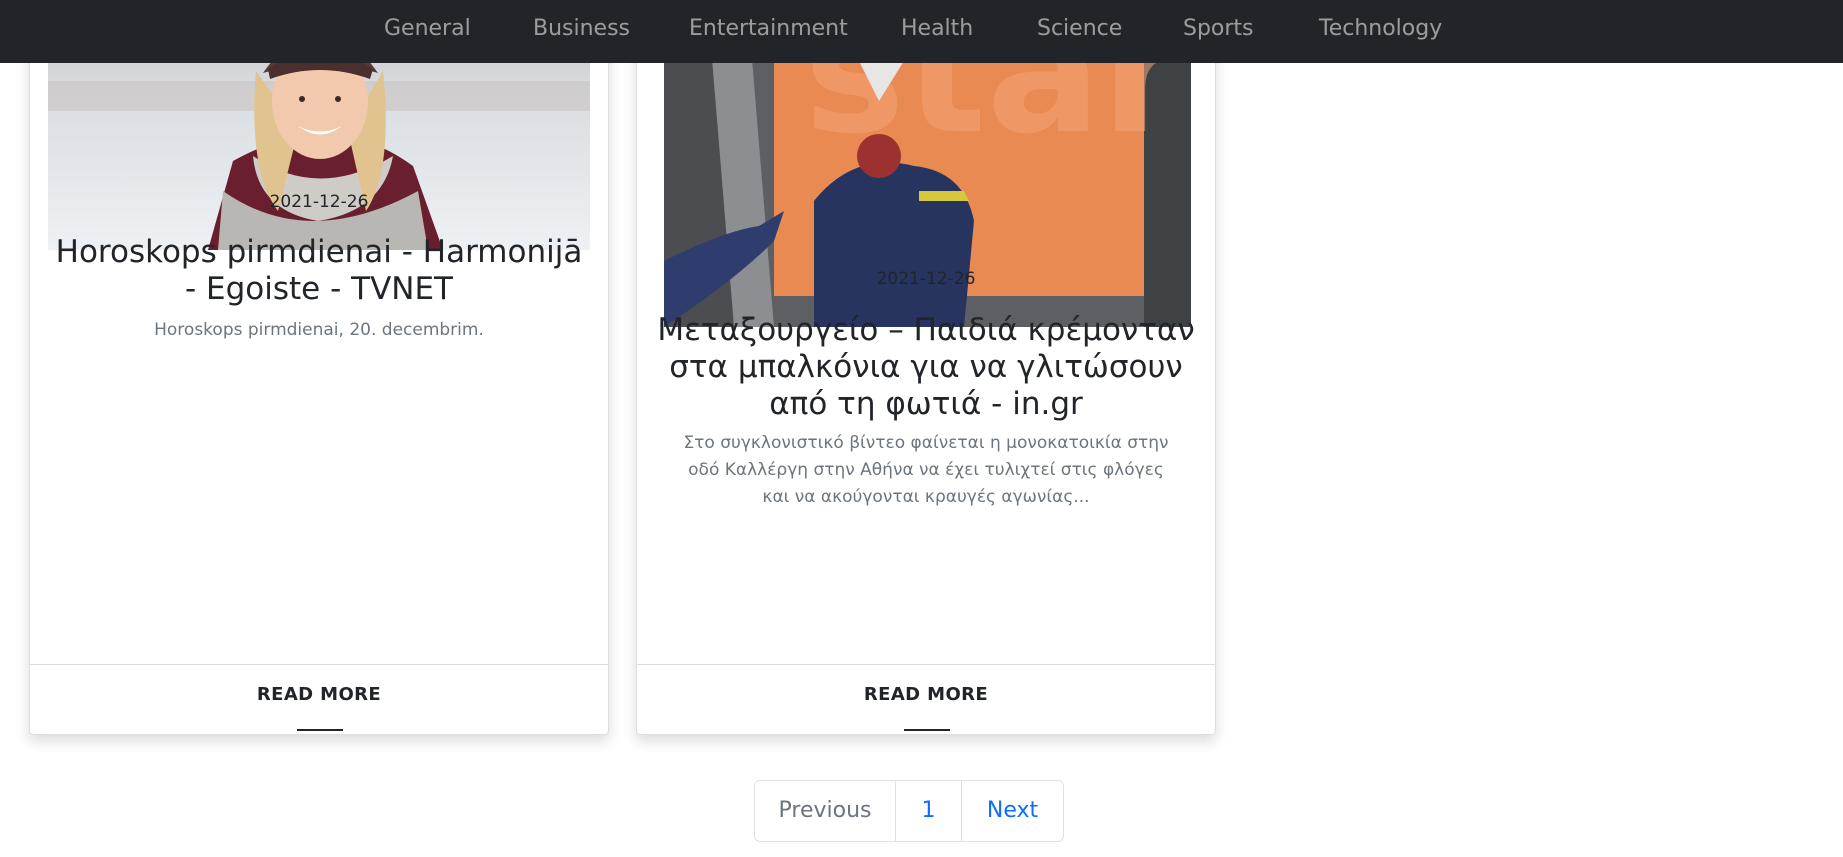 The image size is (1843, 857). I want to click on nav-sports: Sports, so click(1218, 31).